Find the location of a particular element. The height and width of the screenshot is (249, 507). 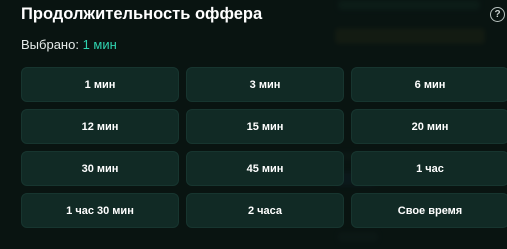

duration-option-1-min: 1 мин is located at coordinates (100, 84).